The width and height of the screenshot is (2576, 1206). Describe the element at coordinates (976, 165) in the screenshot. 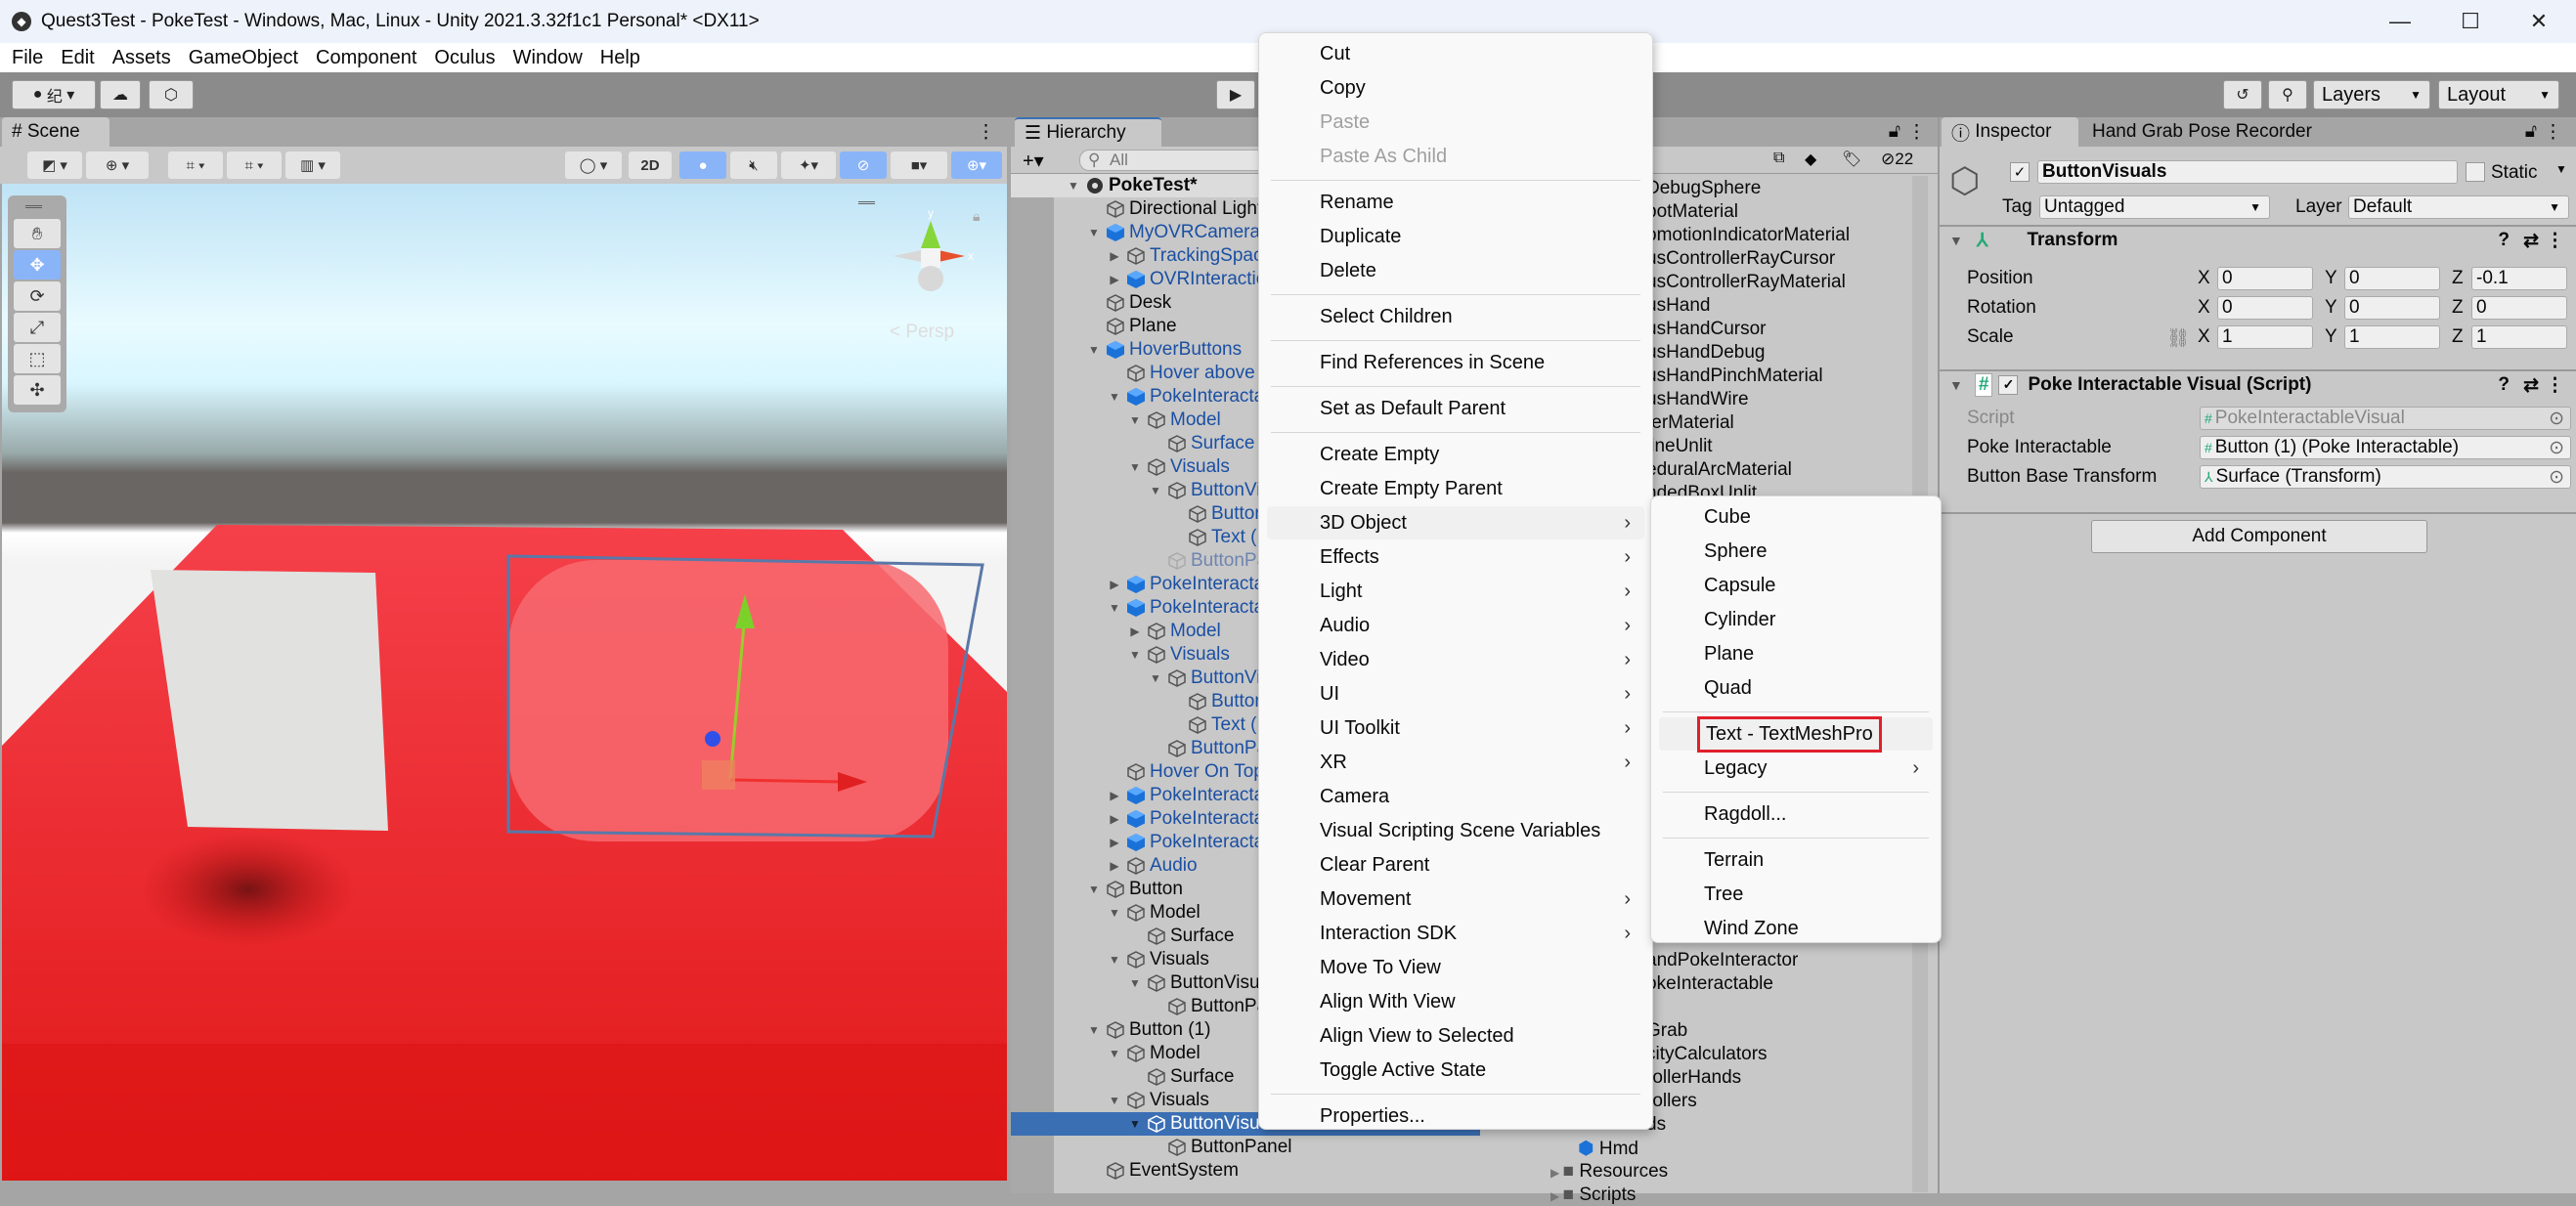

I see `gizmos-dropdown: ⊕ ▾` at that location.